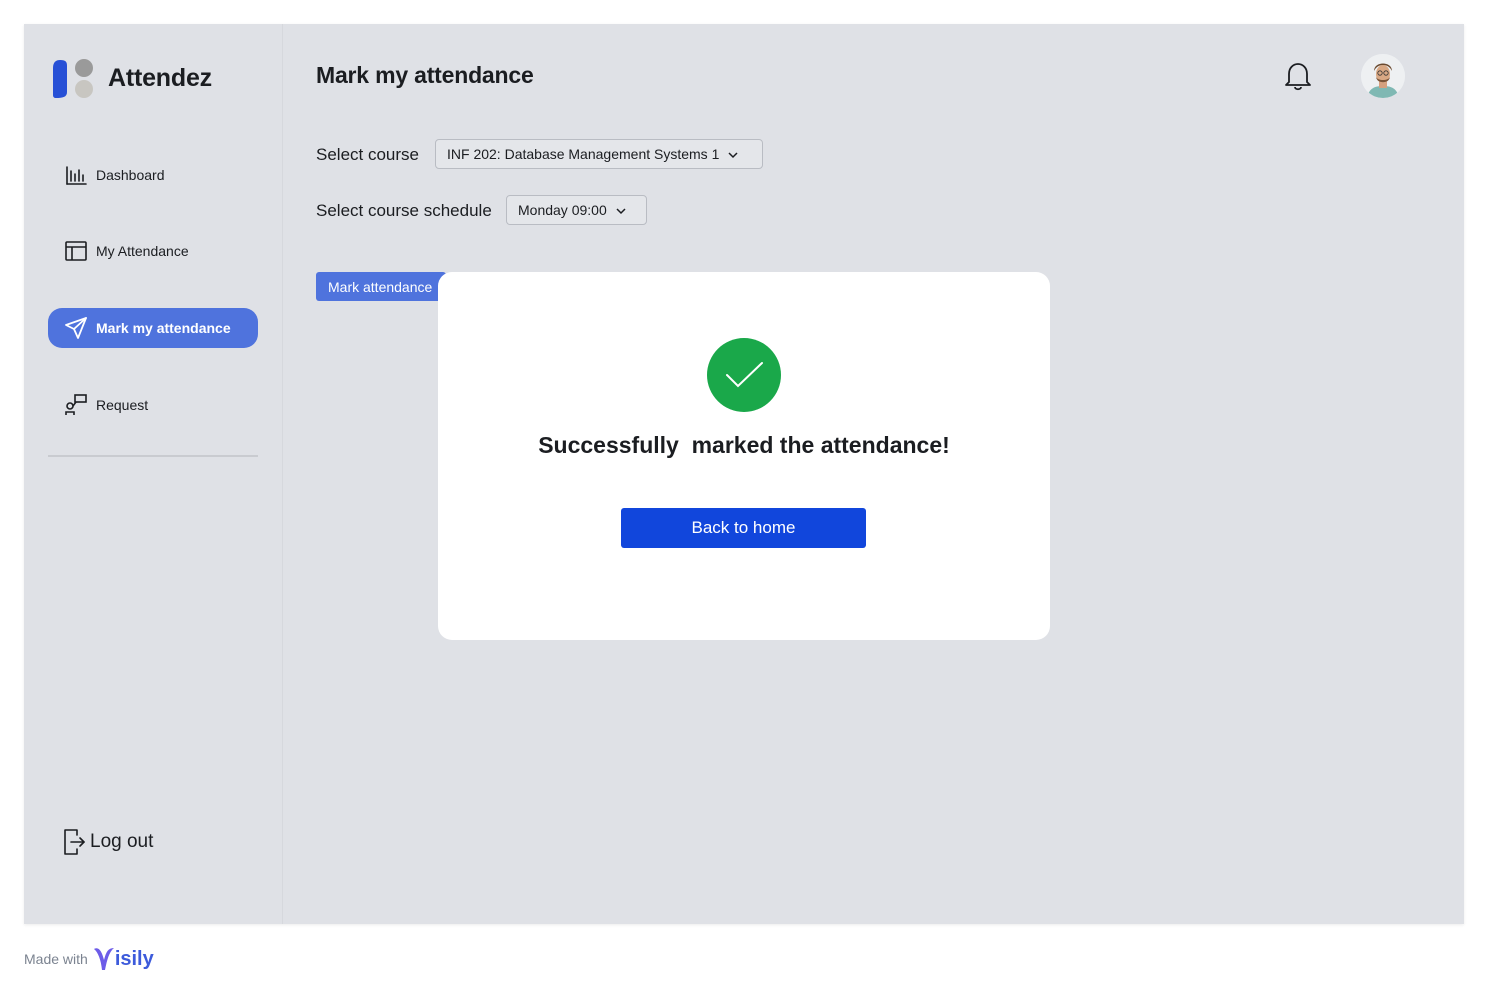 The image size is (1488, 988). Describe the element at coordinates (160, 77) in the screenshot. I see `app-name: Attendez` at that location.